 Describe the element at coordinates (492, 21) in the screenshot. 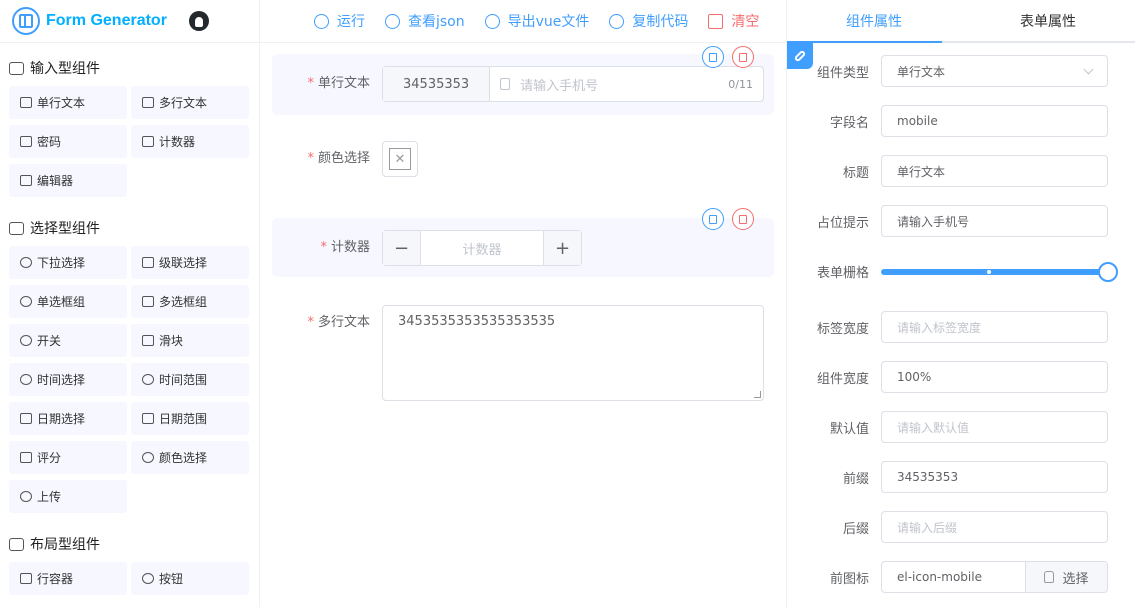

I see `download-icon` at that location.